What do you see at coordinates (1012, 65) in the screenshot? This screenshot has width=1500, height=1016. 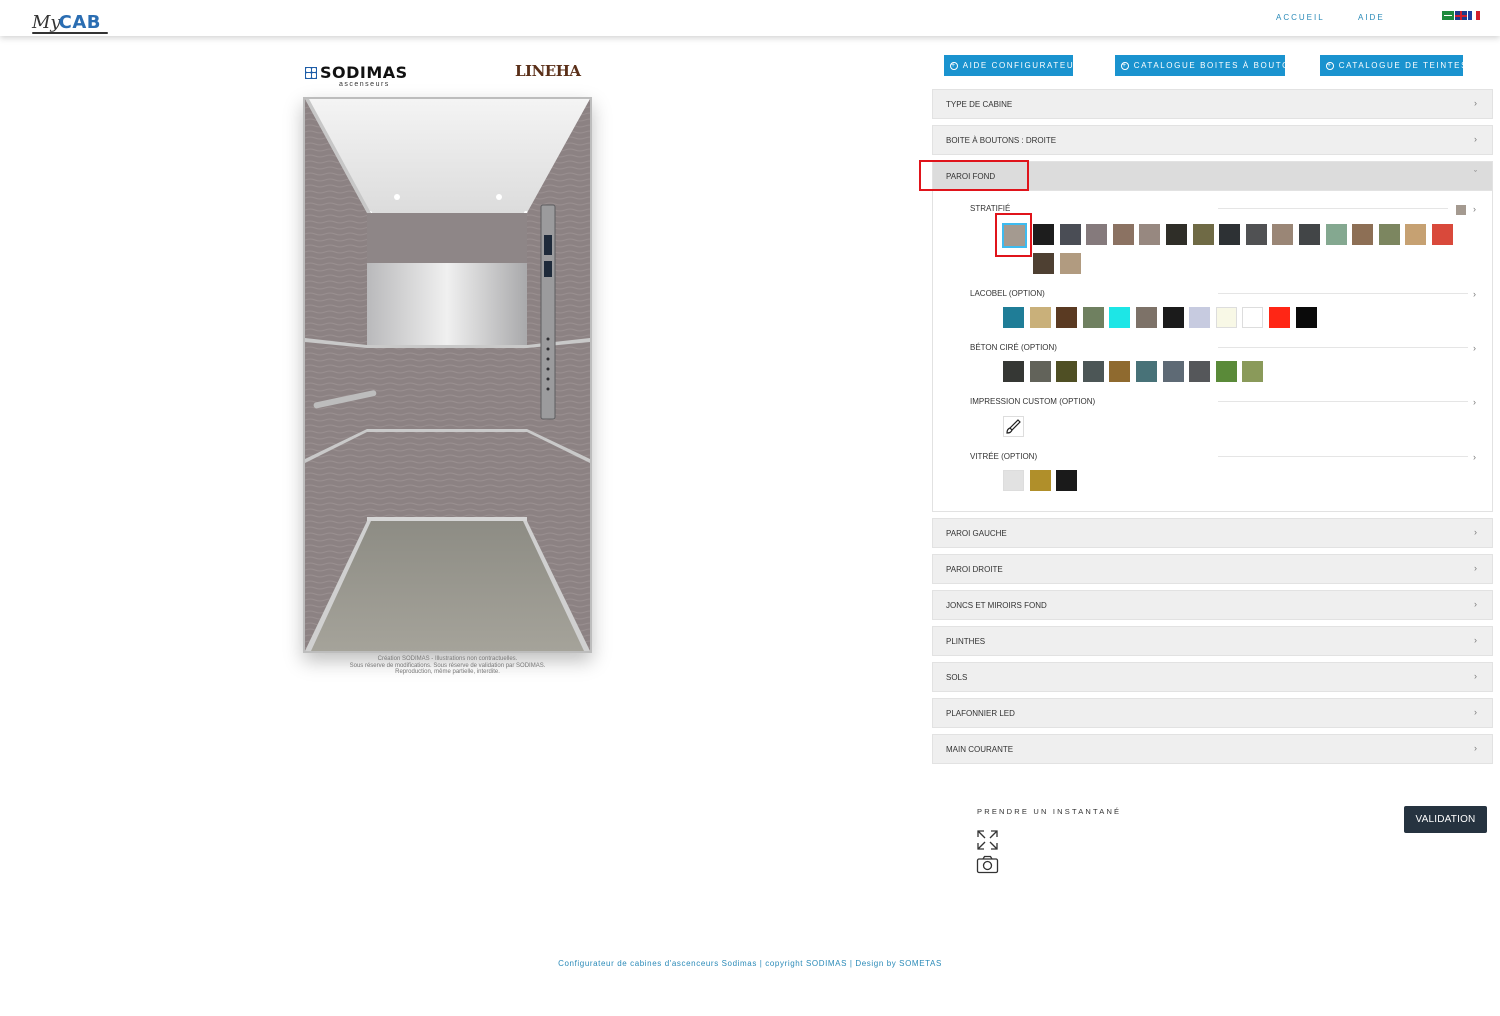 I see `aide-configurateur-button: + AIDE CONFIGURATEUR` at bounding box center [1012, 65].